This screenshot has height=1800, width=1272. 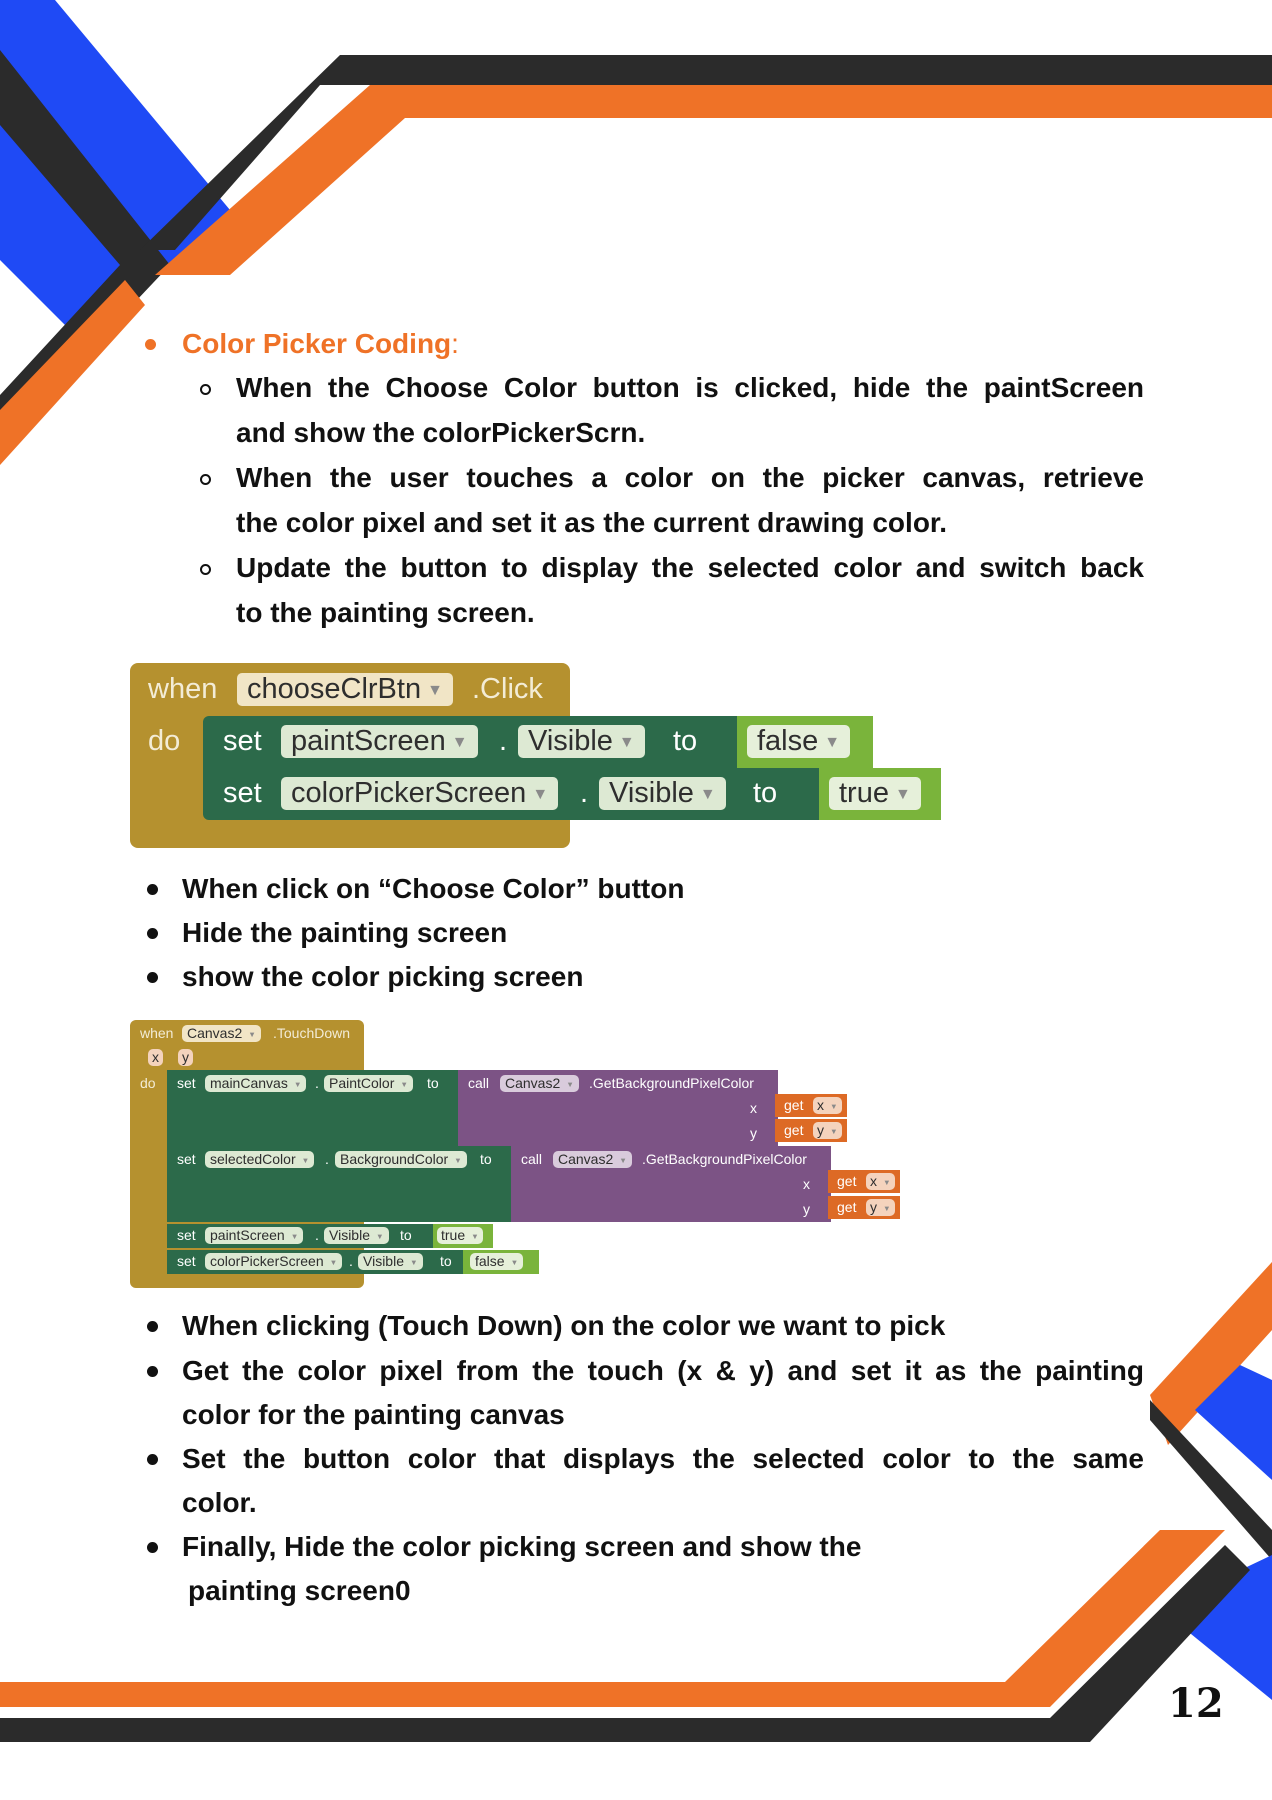 I want to click on bullet-text-continuation: color for the painting canvas, so click(x=373, y=1414).